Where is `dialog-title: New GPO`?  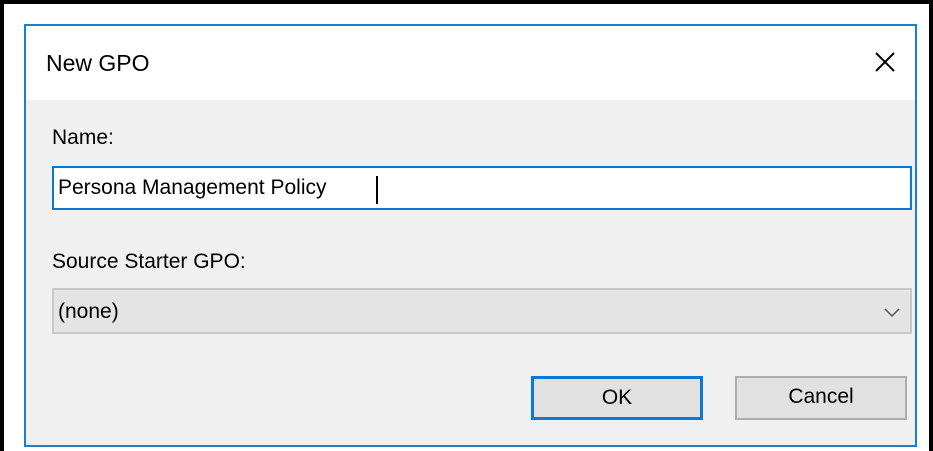 dialog-title: New GPO is located at coordinates (98, 63).